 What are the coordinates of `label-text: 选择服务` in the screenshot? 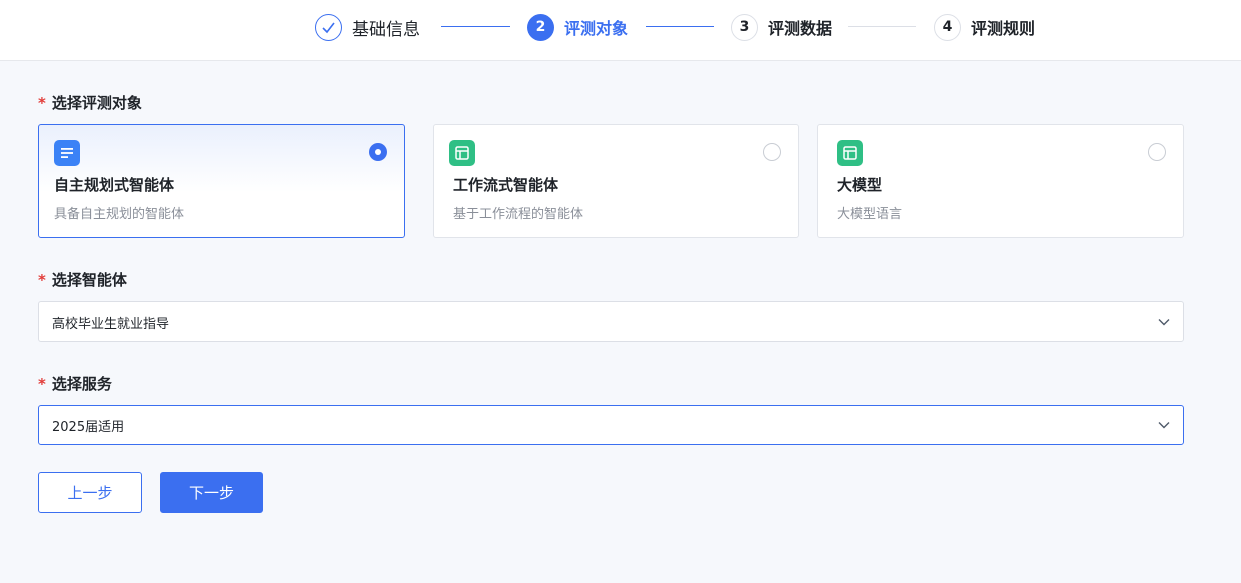 It's located at (81, 384).